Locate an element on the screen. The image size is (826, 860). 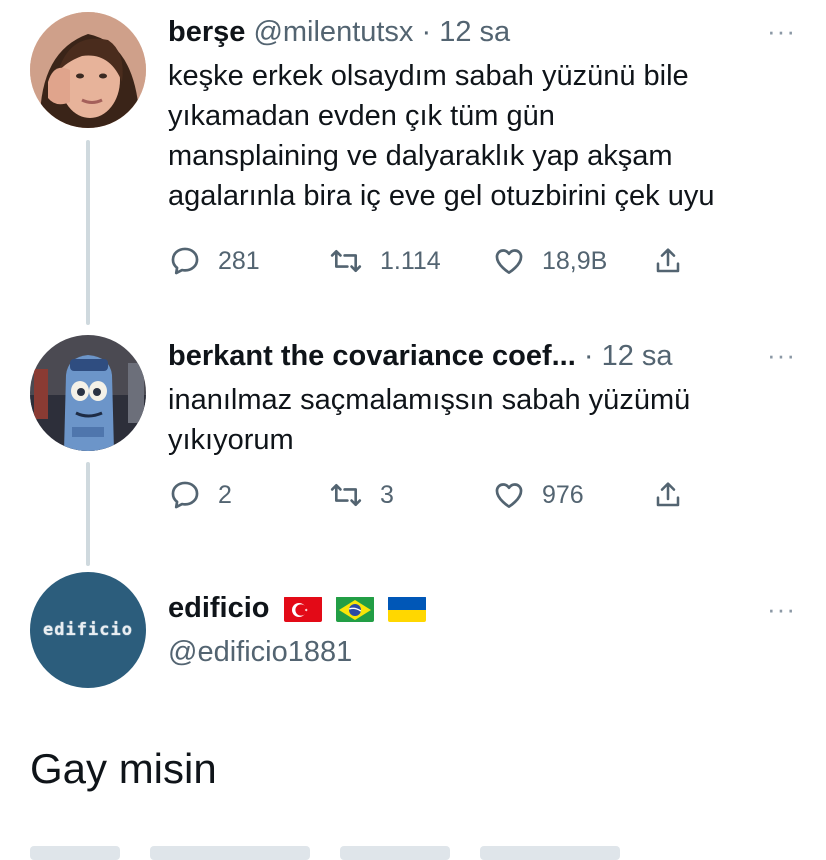
reply-count: 281 is located at coordinates (239, 260).